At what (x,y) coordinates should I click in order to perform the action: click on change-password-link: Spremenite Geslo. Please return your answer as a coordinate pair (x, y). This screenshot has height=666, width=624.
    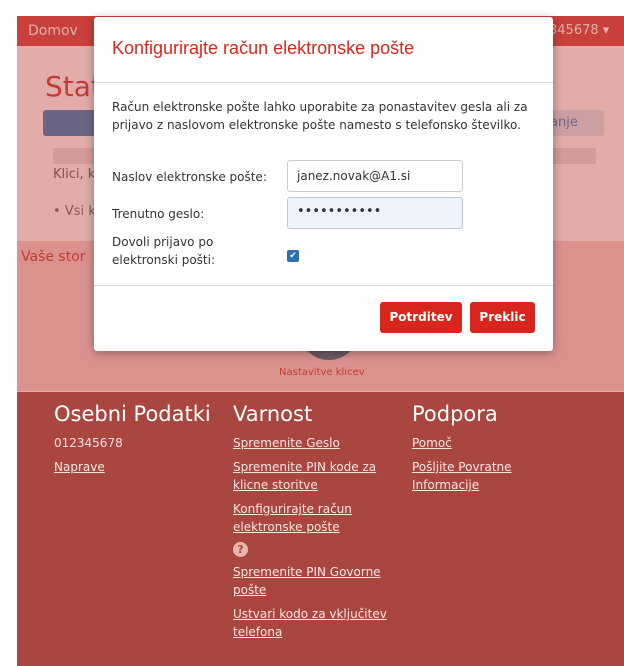
    Looking at the image, I should click on (318, 443).